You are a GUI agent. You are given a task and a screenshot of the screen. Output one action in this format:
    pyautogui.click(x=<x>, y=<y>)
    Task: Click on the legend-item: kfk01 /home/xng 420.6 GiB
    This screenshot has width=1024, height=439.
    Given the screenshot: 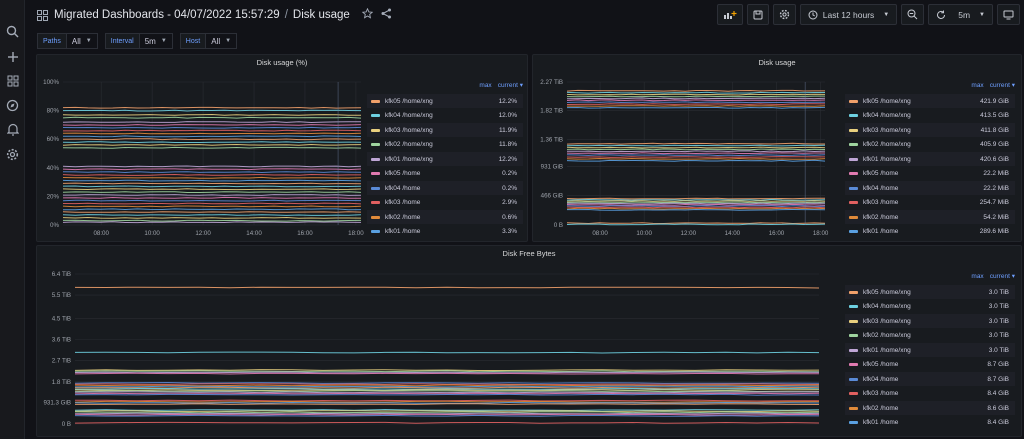 What is the action you would take?
    pyautogui.click(x=930, y=159)
    